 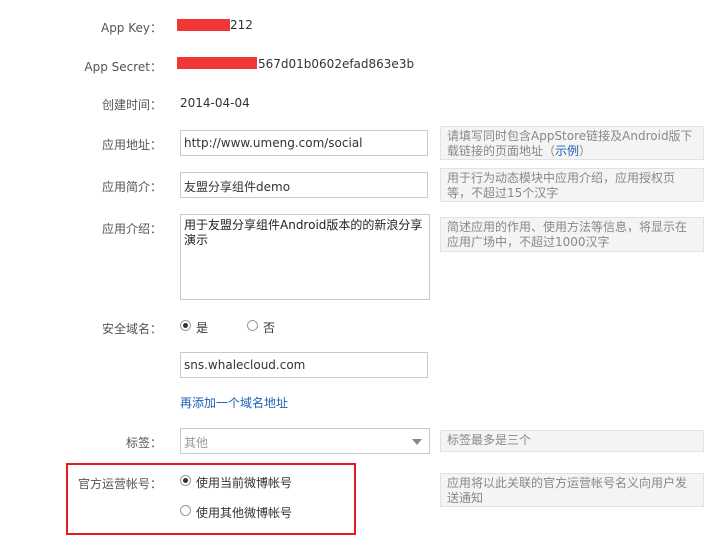 What do you see at coordinates (417, 442) in the screenshot?
I see `chevron-down-icon` at bounding box center [417, 442].